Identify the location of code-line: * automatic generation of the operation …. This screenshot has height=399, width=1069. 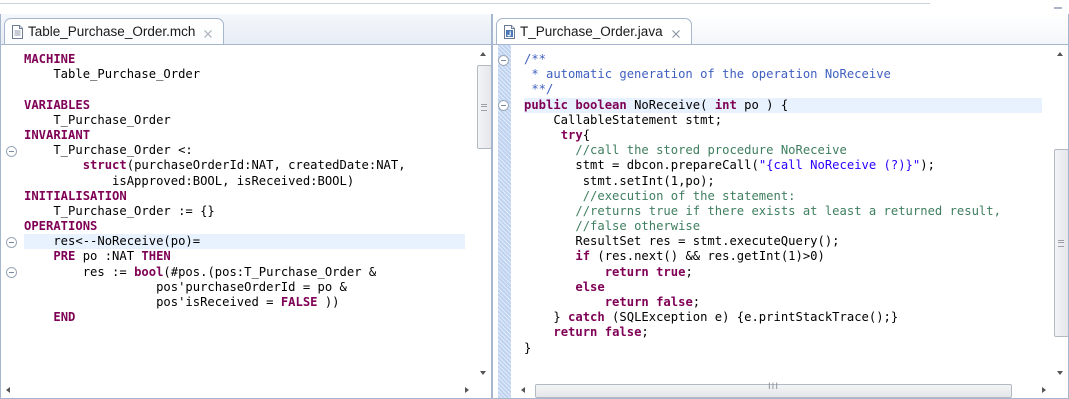
(783, 74).